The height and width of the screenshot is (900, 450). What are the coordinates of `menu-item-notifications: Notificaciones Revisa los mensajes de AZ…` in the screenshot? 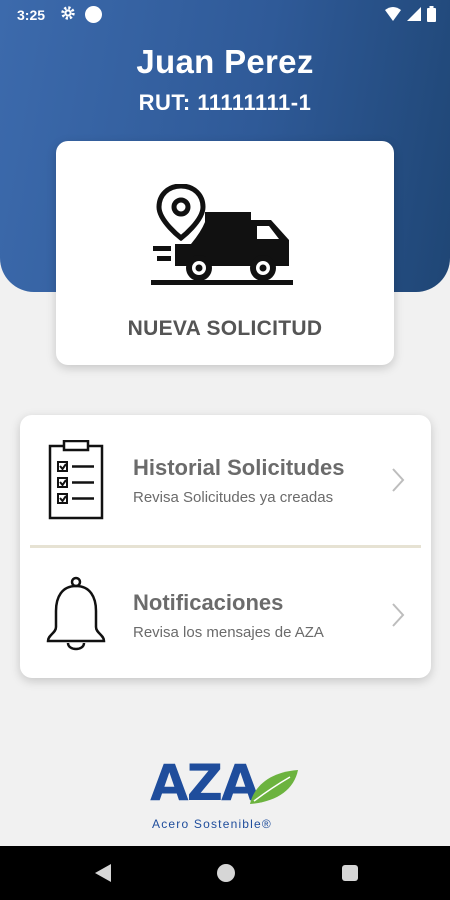 It's located at (225, 613).